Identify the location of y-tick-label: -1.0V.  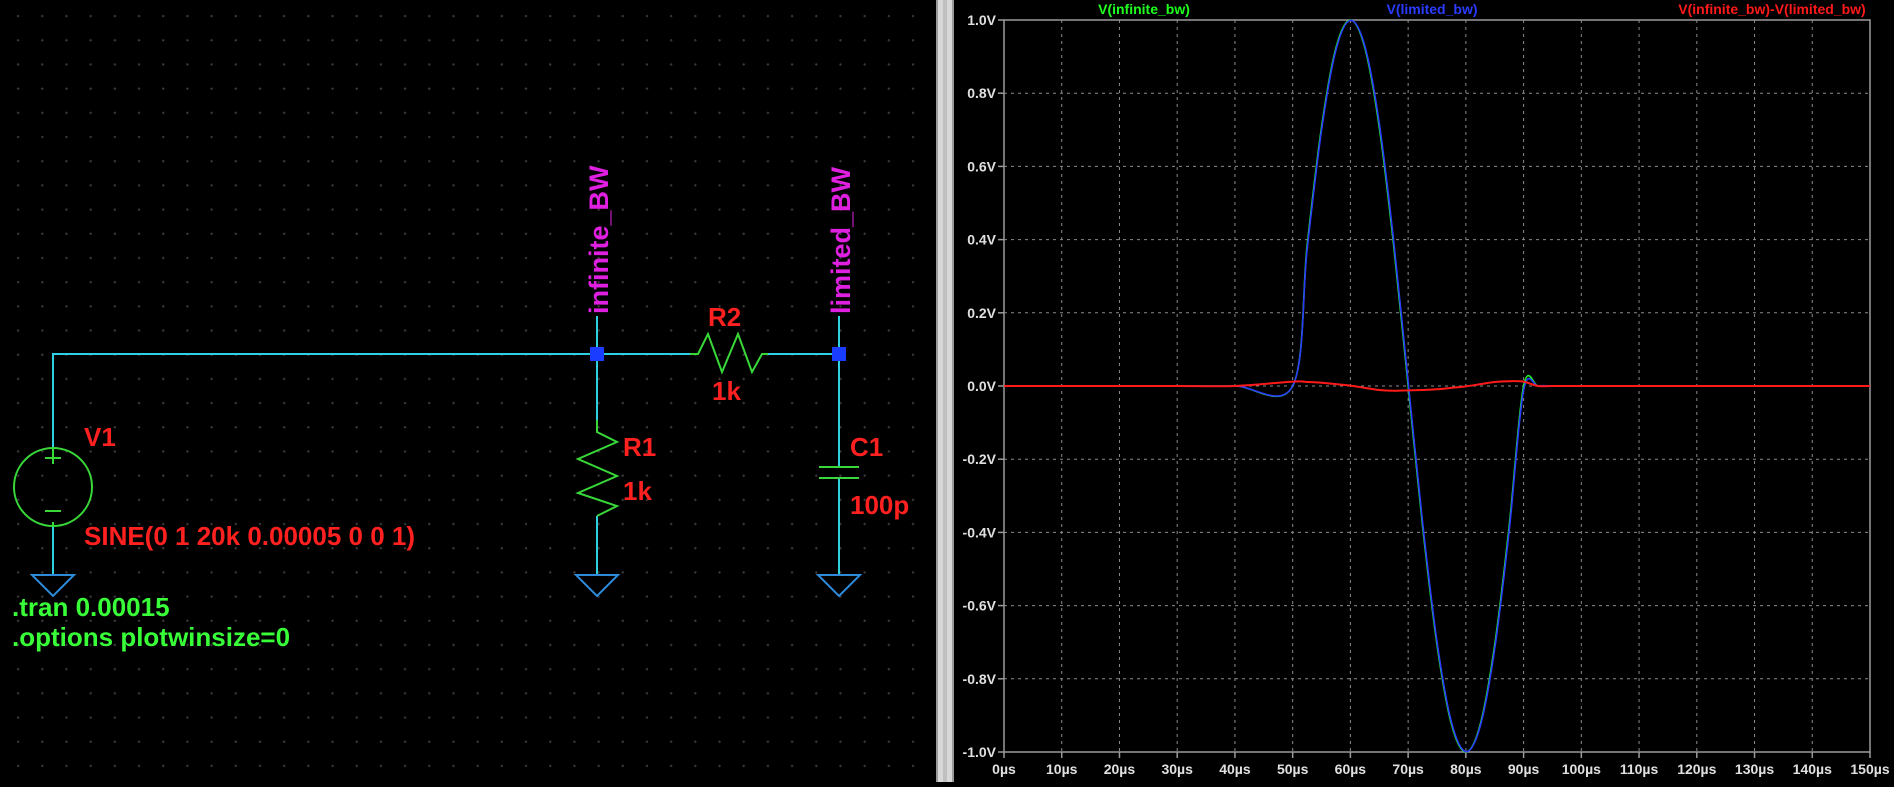
(980, 752).